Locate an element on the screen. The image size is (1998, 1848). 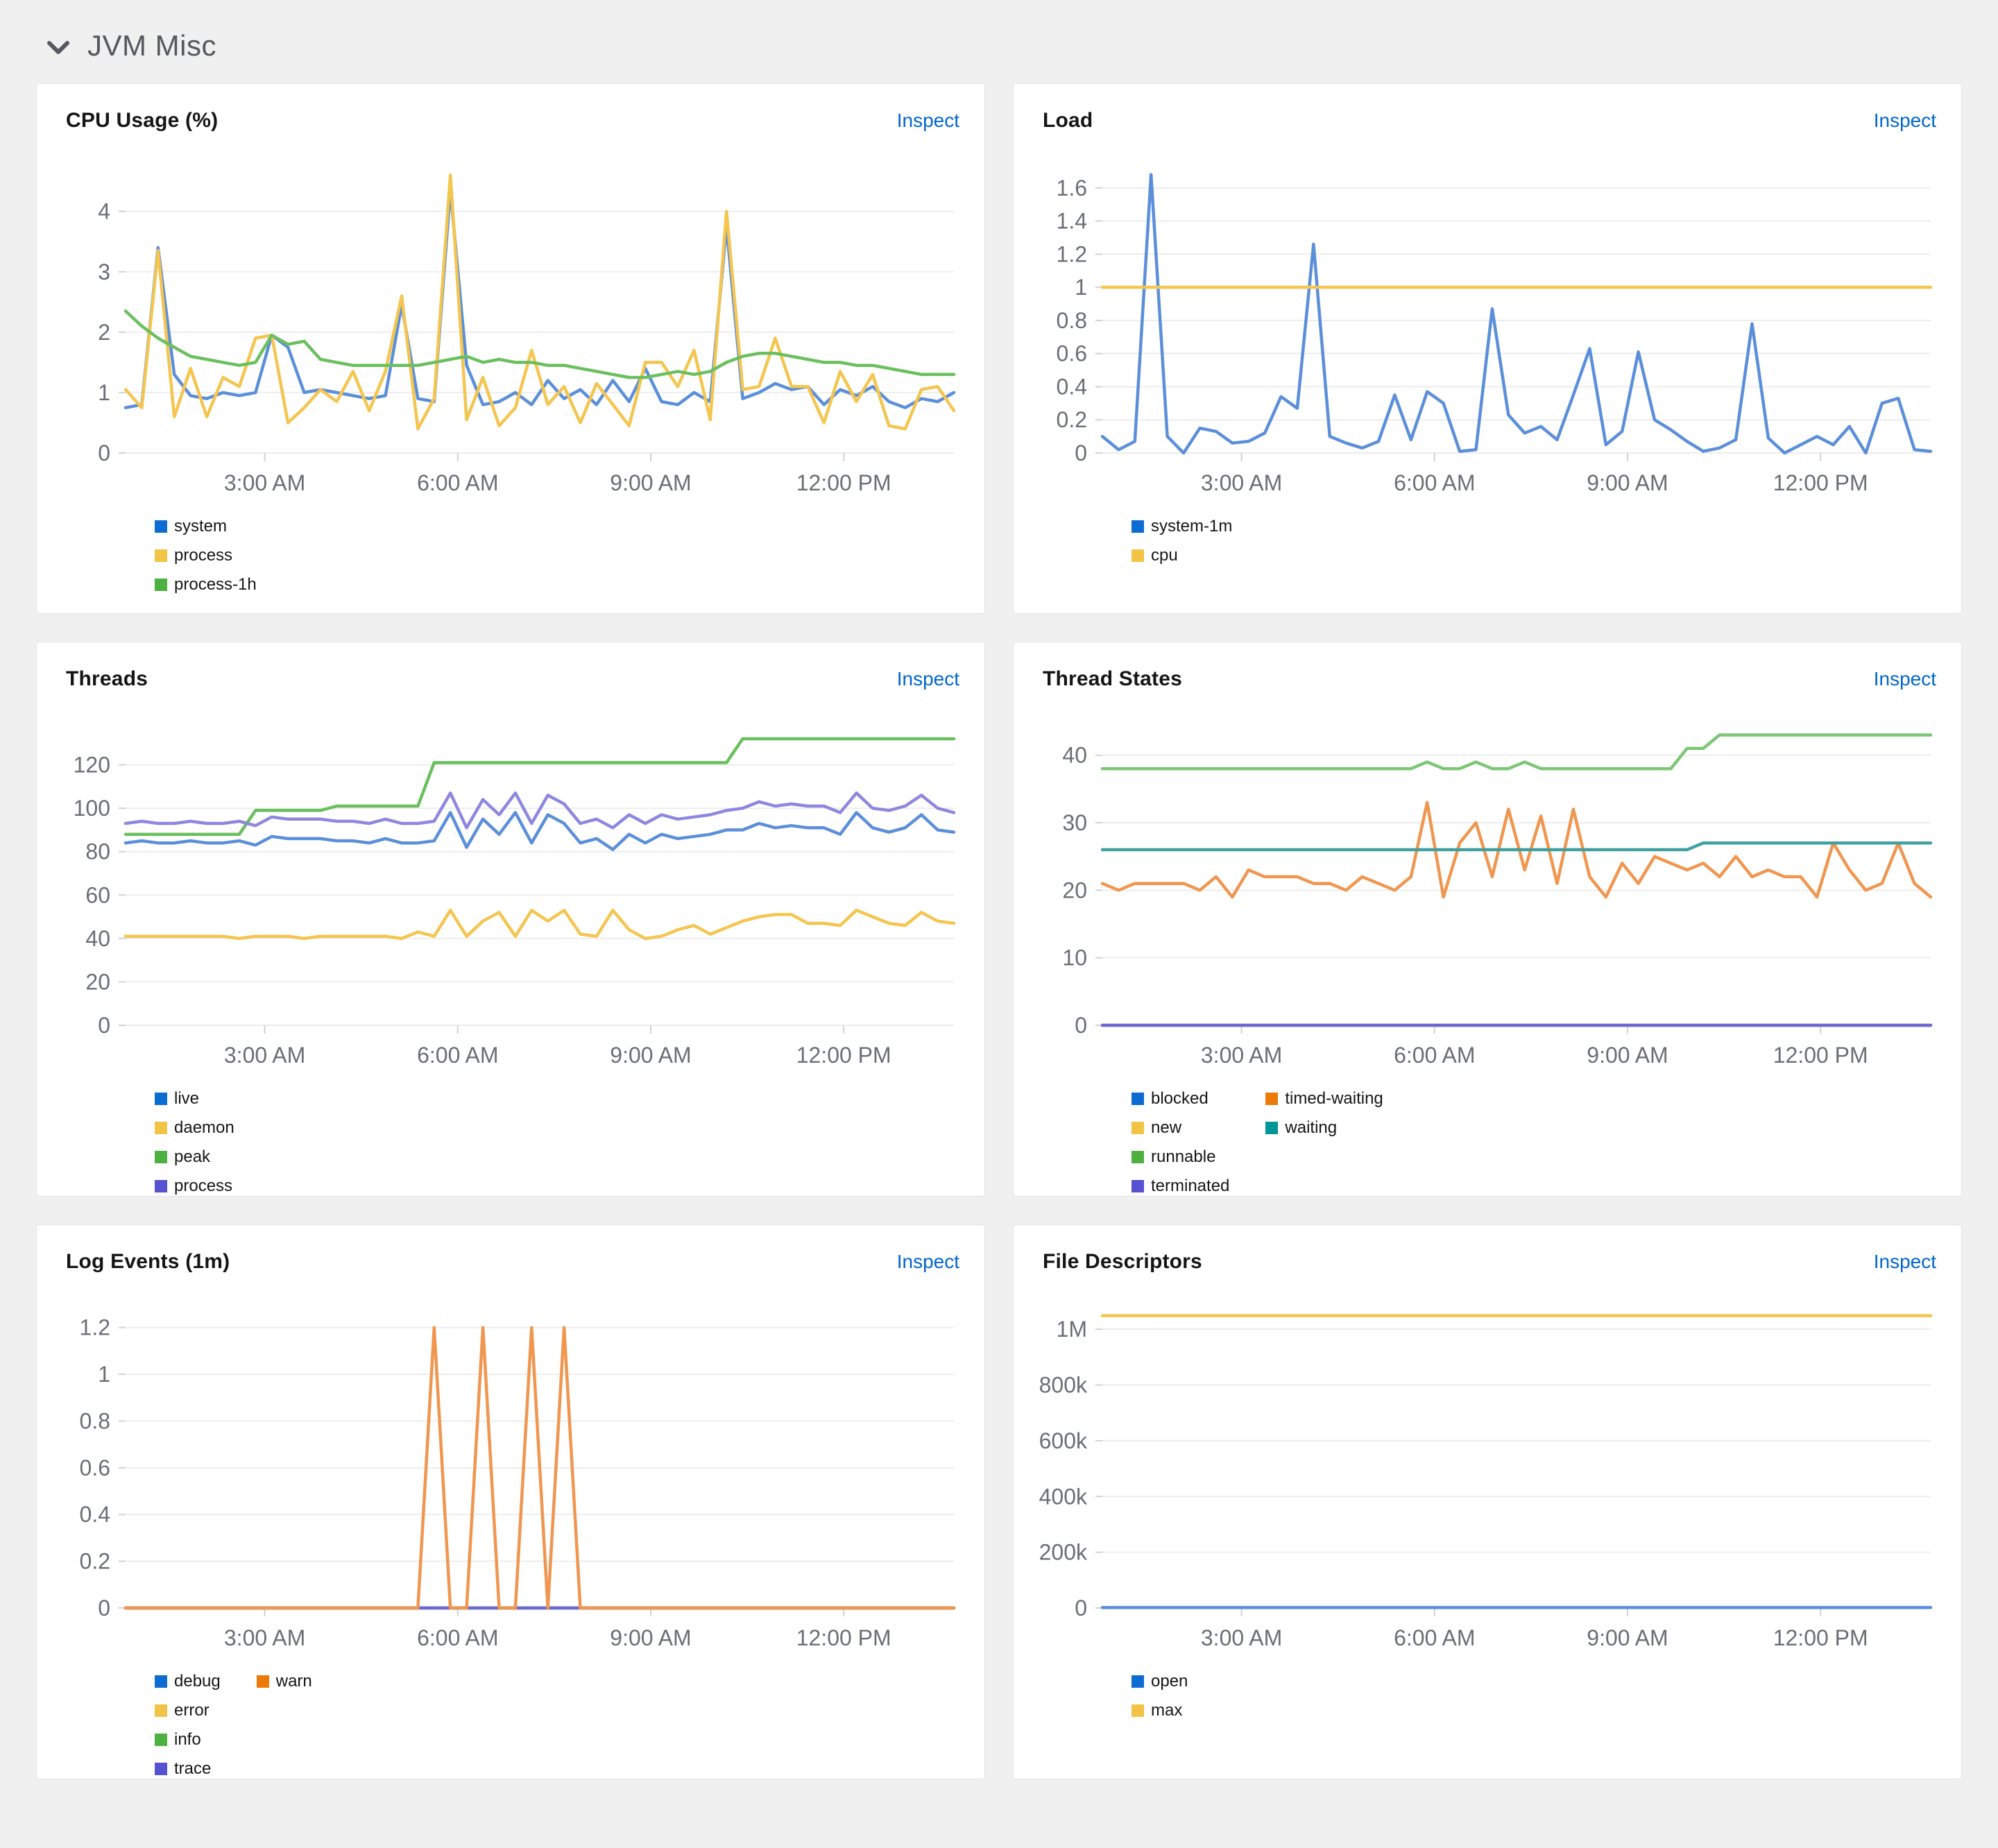
legend-item-trace: trace is located at coordinates (188, 1769).